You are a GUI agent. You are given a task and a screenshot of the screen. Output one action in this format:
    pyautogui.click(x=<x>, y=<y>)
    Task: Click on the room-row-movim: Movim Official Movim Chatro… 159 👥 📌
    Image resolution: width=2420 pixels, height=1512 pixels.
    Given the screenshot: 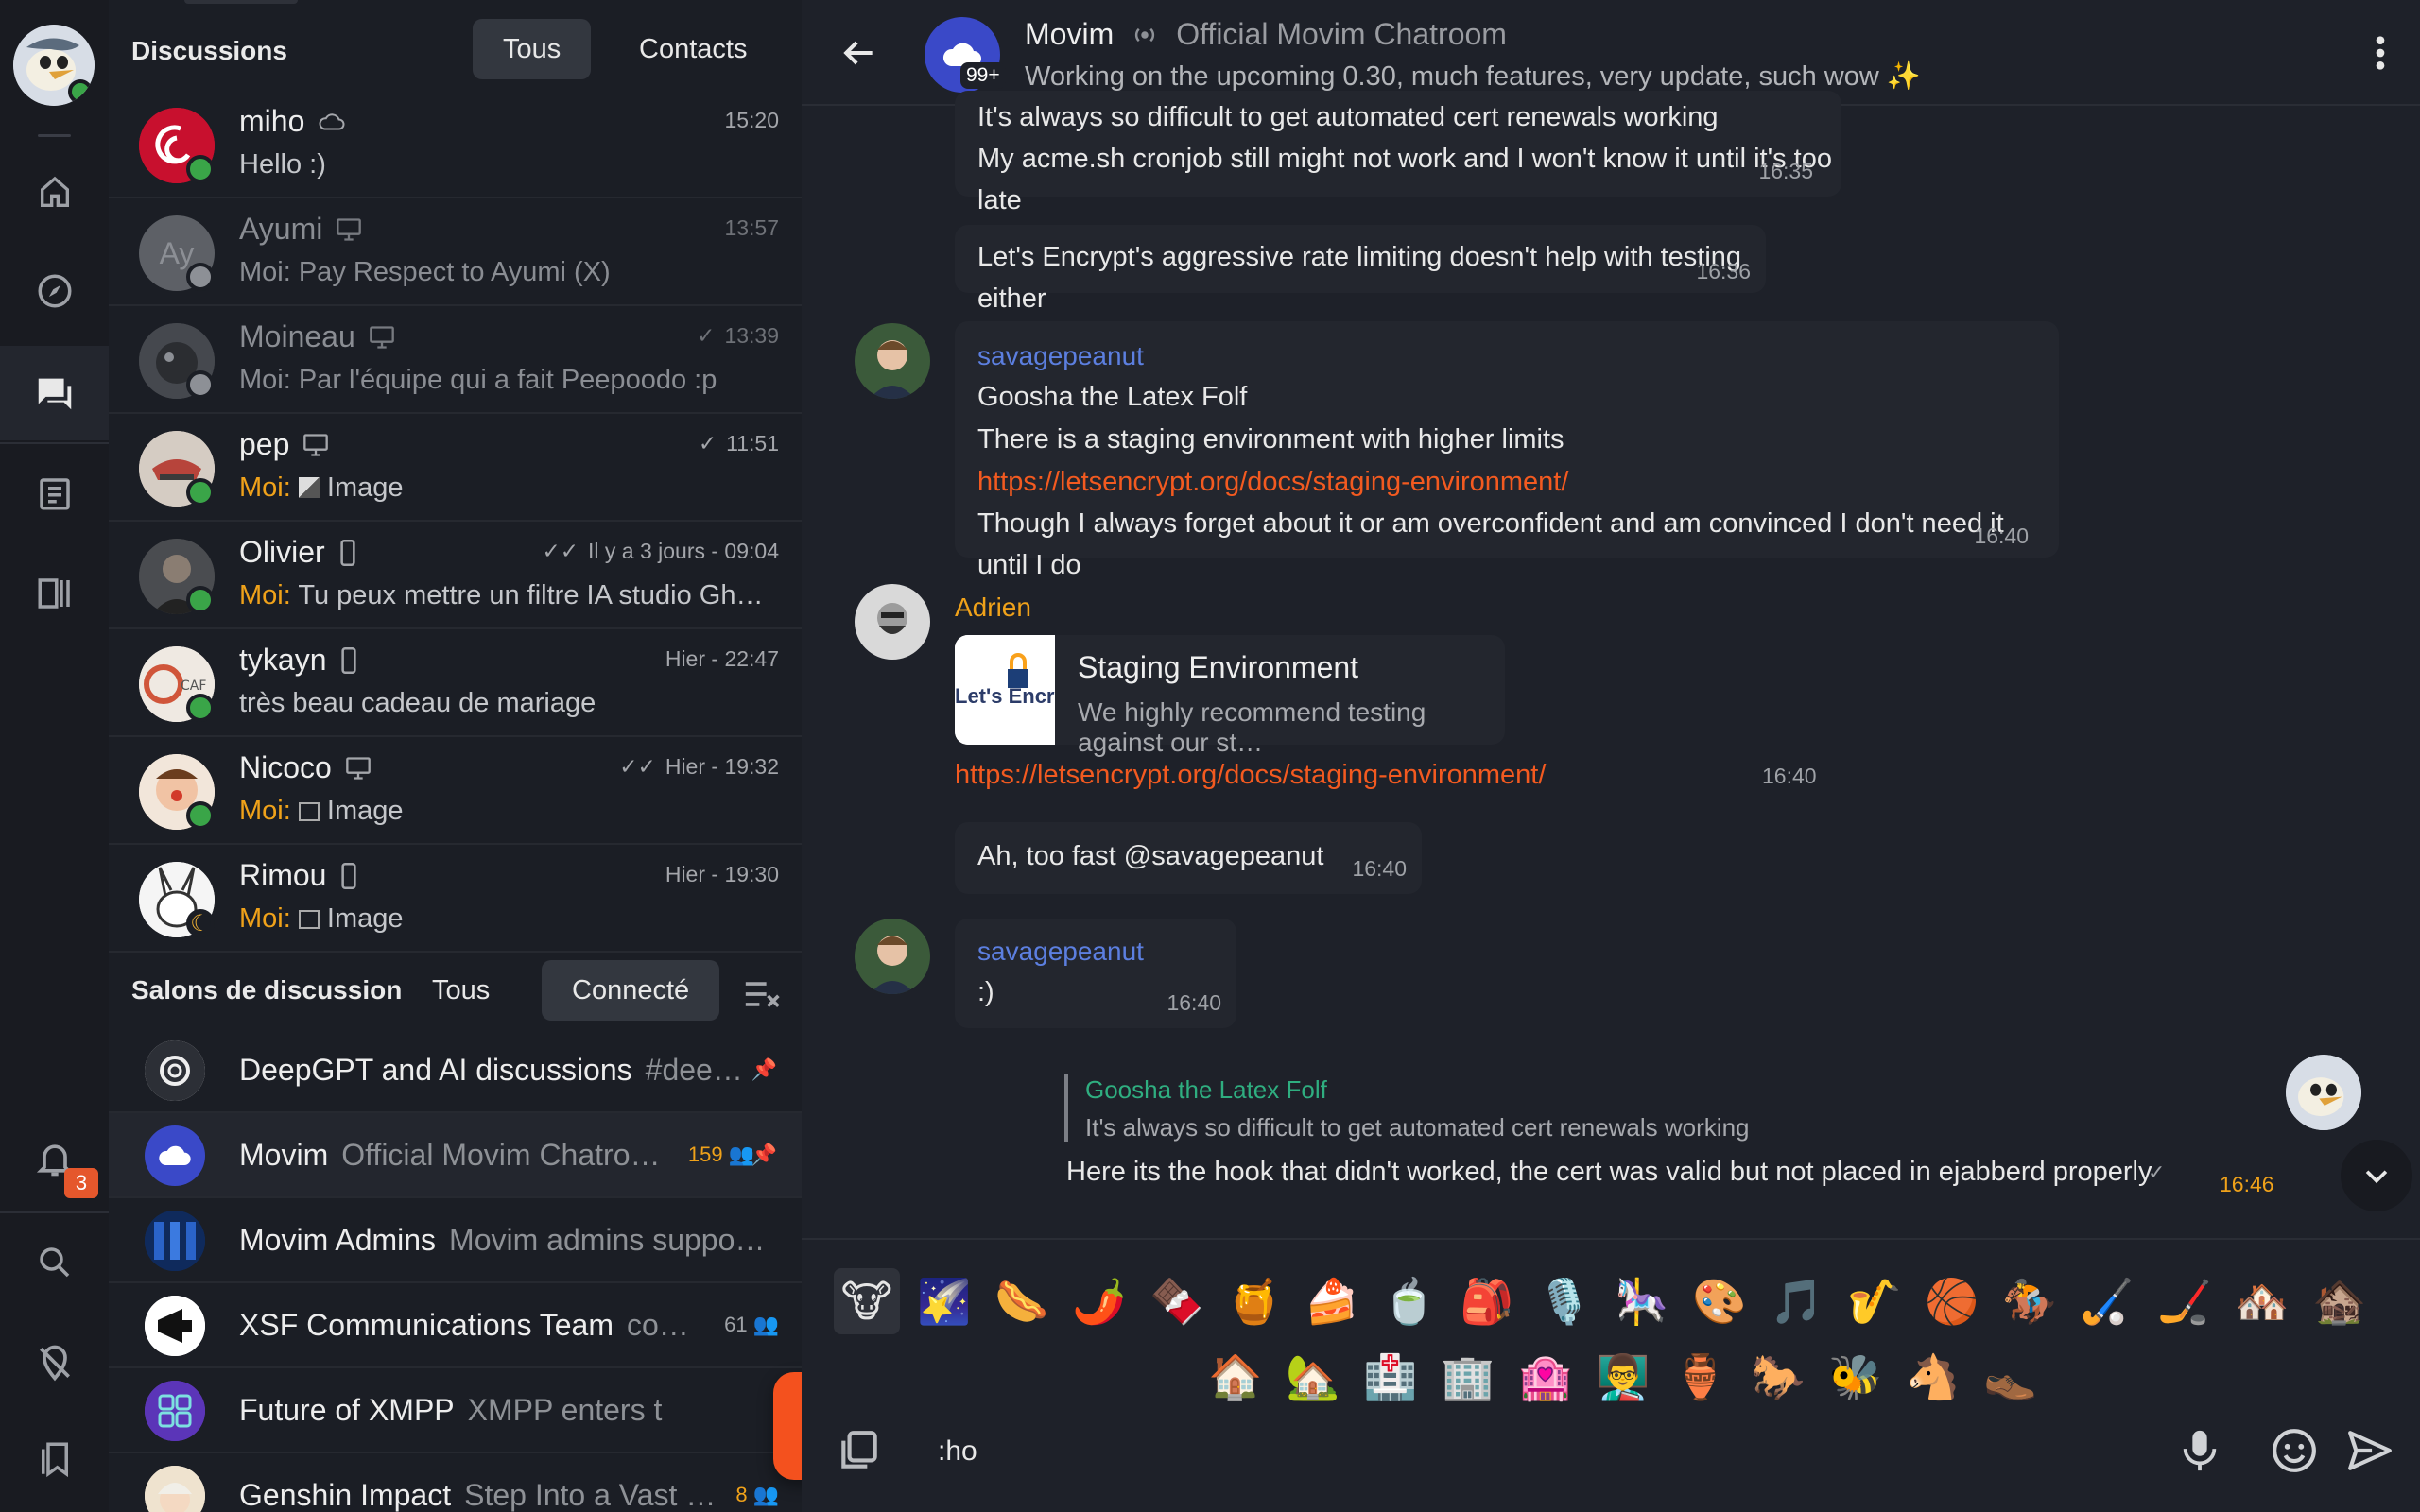 What is the action you would take?
    pyautogui.click(x=455, y=1155)
    